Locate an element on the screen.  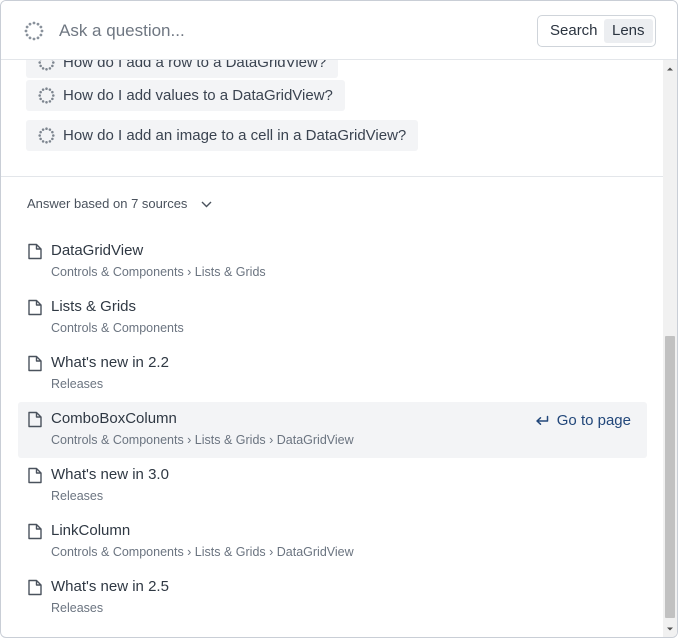
scroll-down-arrow-icon is located at coordinates (670, 629).